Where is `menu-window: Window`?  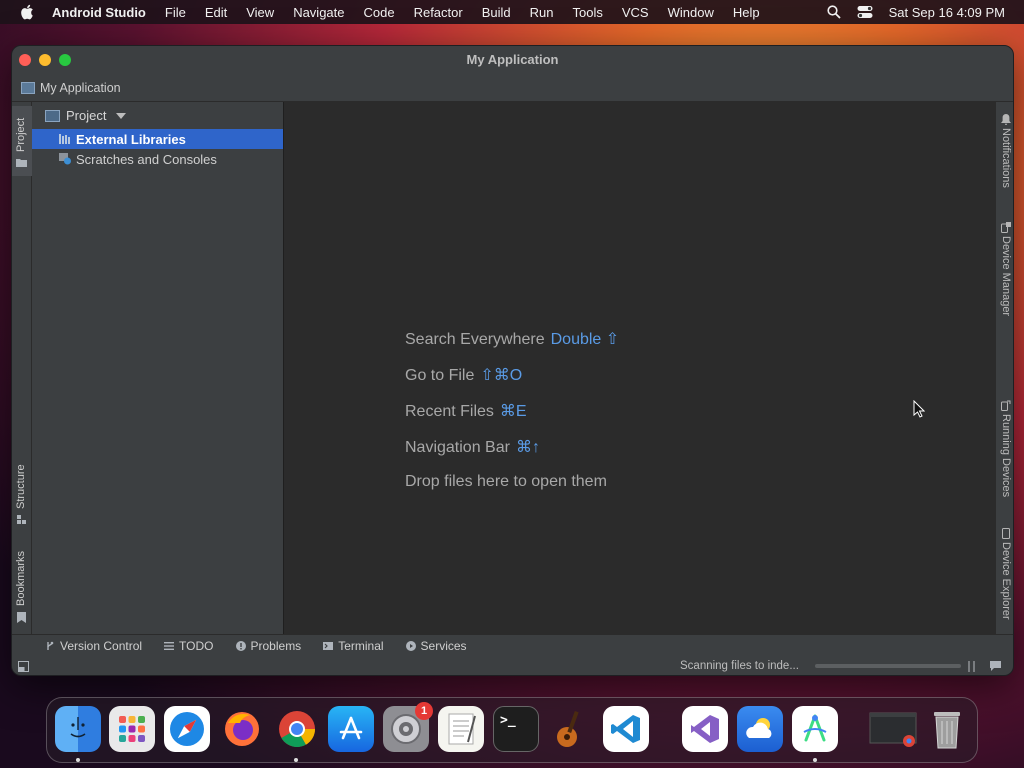
menu-window: Window is located at coordinates (691, 12).